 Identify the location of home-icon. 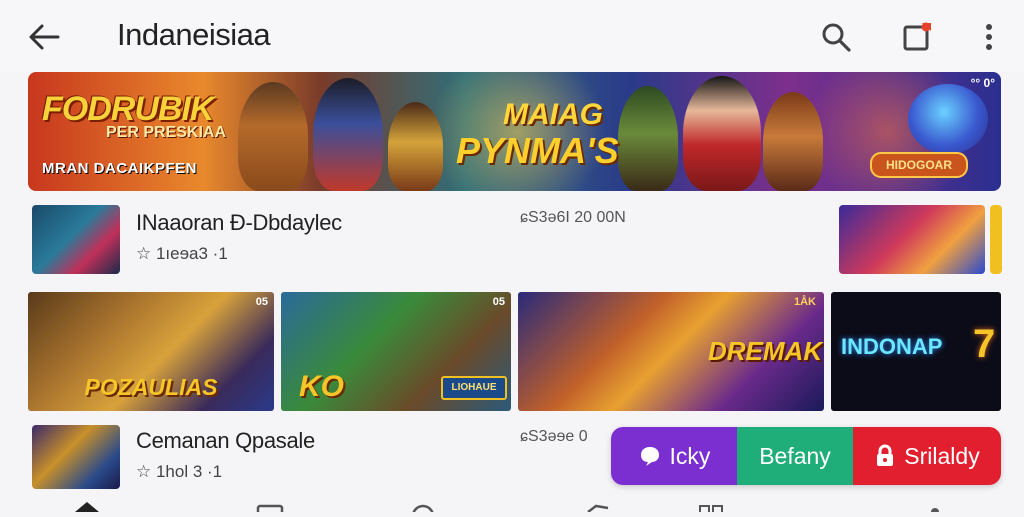
(87, 507).